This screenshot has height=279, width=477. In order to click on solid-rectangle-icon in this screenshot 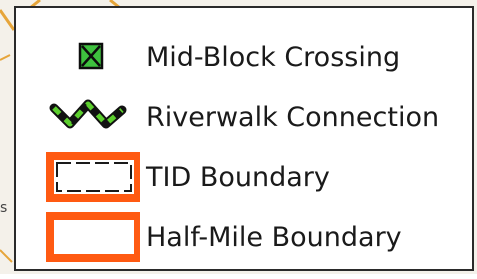, I will do `click(94, 237)`.